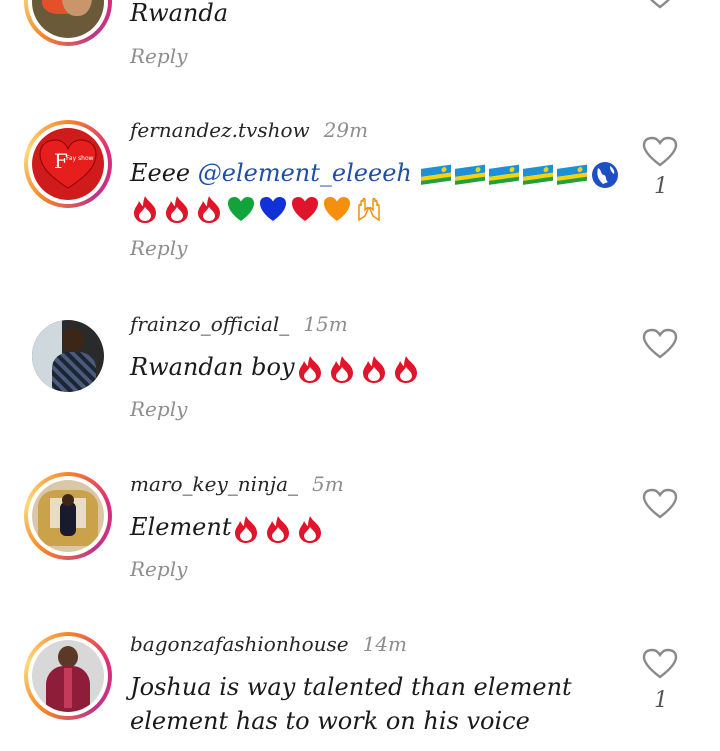 The image size is (720, 751). Describe the element at coordinates (337, 208) in the screenshot. I see `orange-heart-emoji` at that location.